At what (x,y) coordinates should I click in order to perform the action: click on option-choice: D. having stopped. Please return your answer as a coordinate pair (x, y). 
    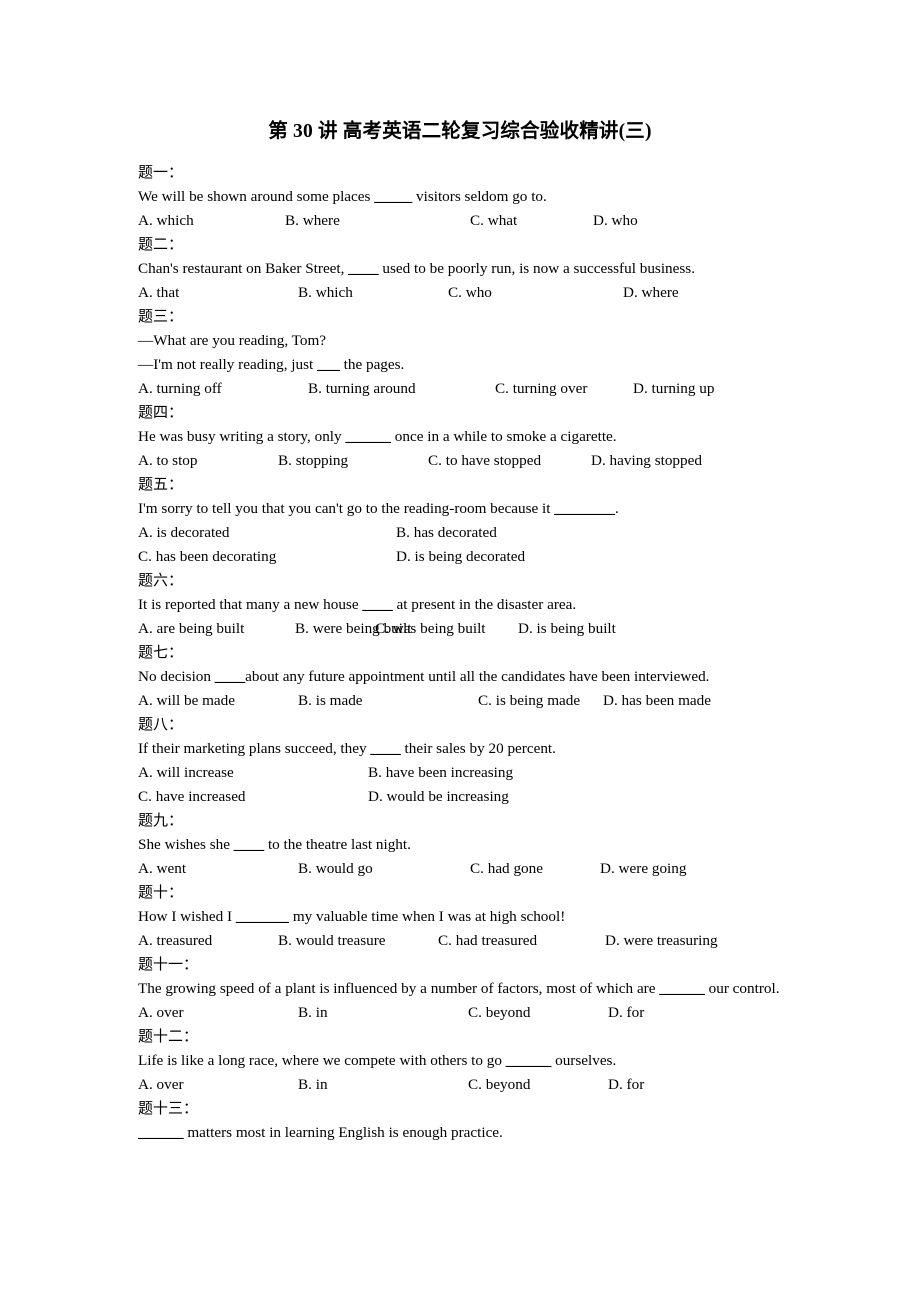
    Looking at the image, I should click on (646, 461).